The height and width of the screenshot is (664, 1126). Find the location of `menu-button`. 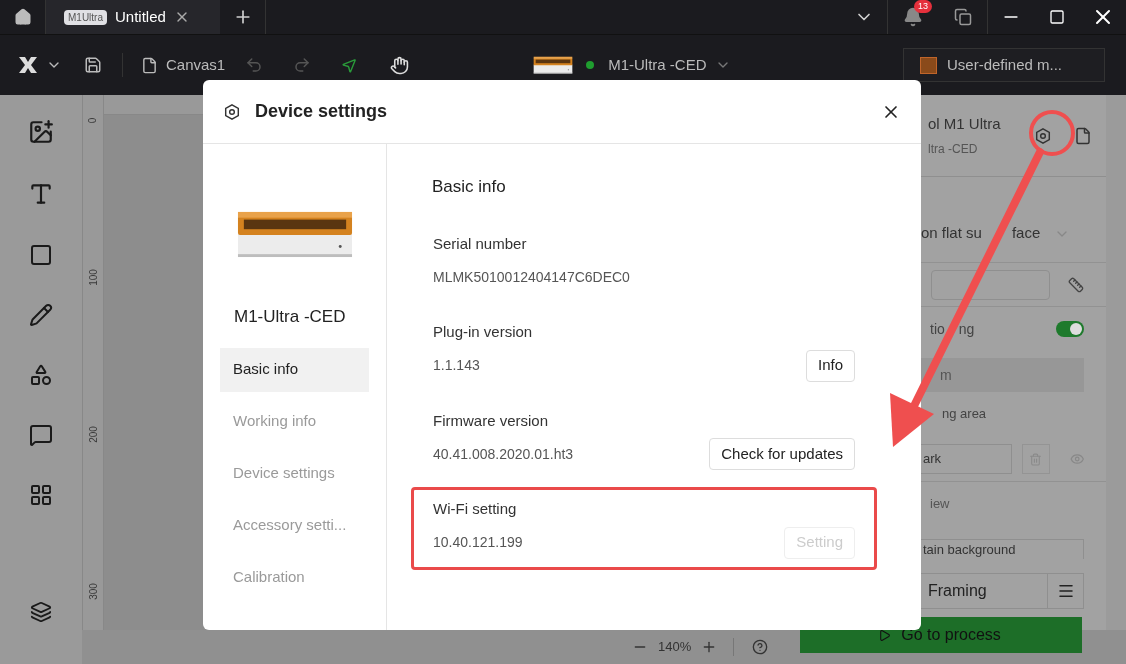

menu-button is located at coordinates (1066, 591).